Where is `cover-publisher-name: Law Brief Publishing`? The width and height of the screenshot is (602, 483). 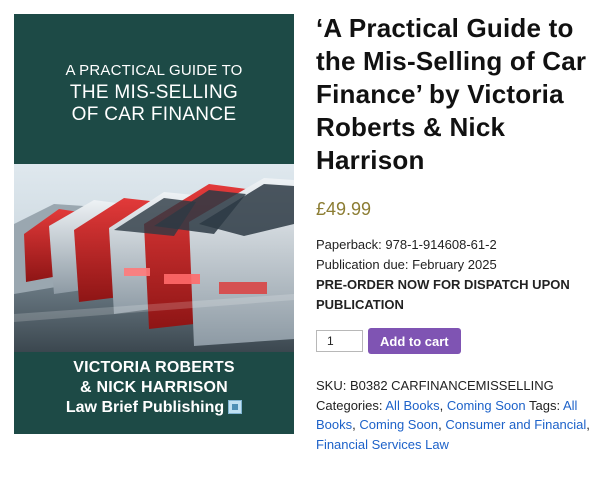 cover-publisher-name: Law Brief Publishing is located at coordinates (145, 407).